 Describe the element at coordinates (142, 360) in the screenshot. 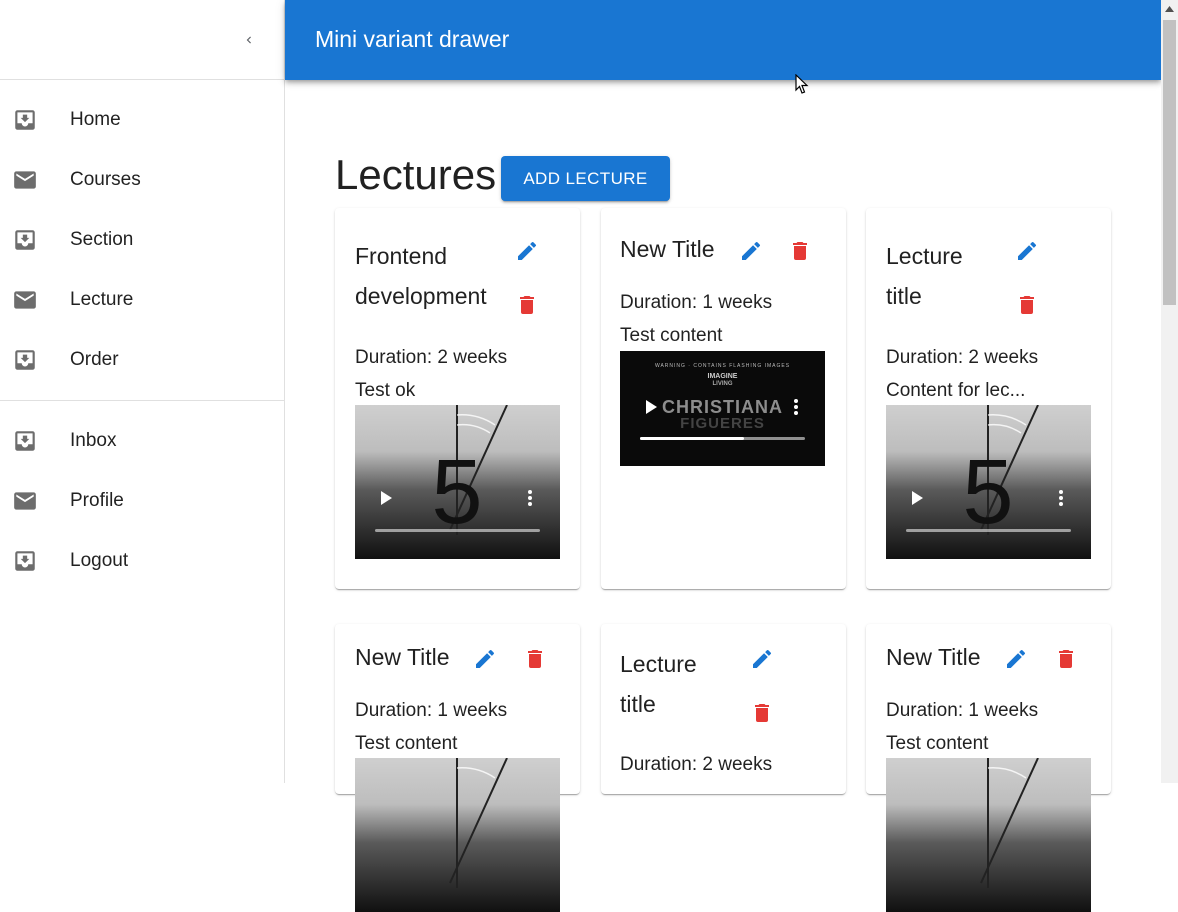

I see `nav-item-order: Order` at that location.